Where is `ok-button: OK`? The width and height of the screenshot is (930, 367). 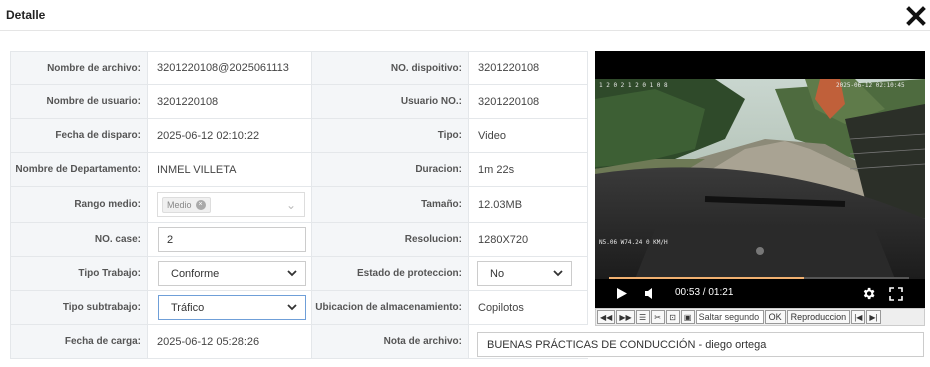 ok-button: OK is located at coordinates (775, 317).